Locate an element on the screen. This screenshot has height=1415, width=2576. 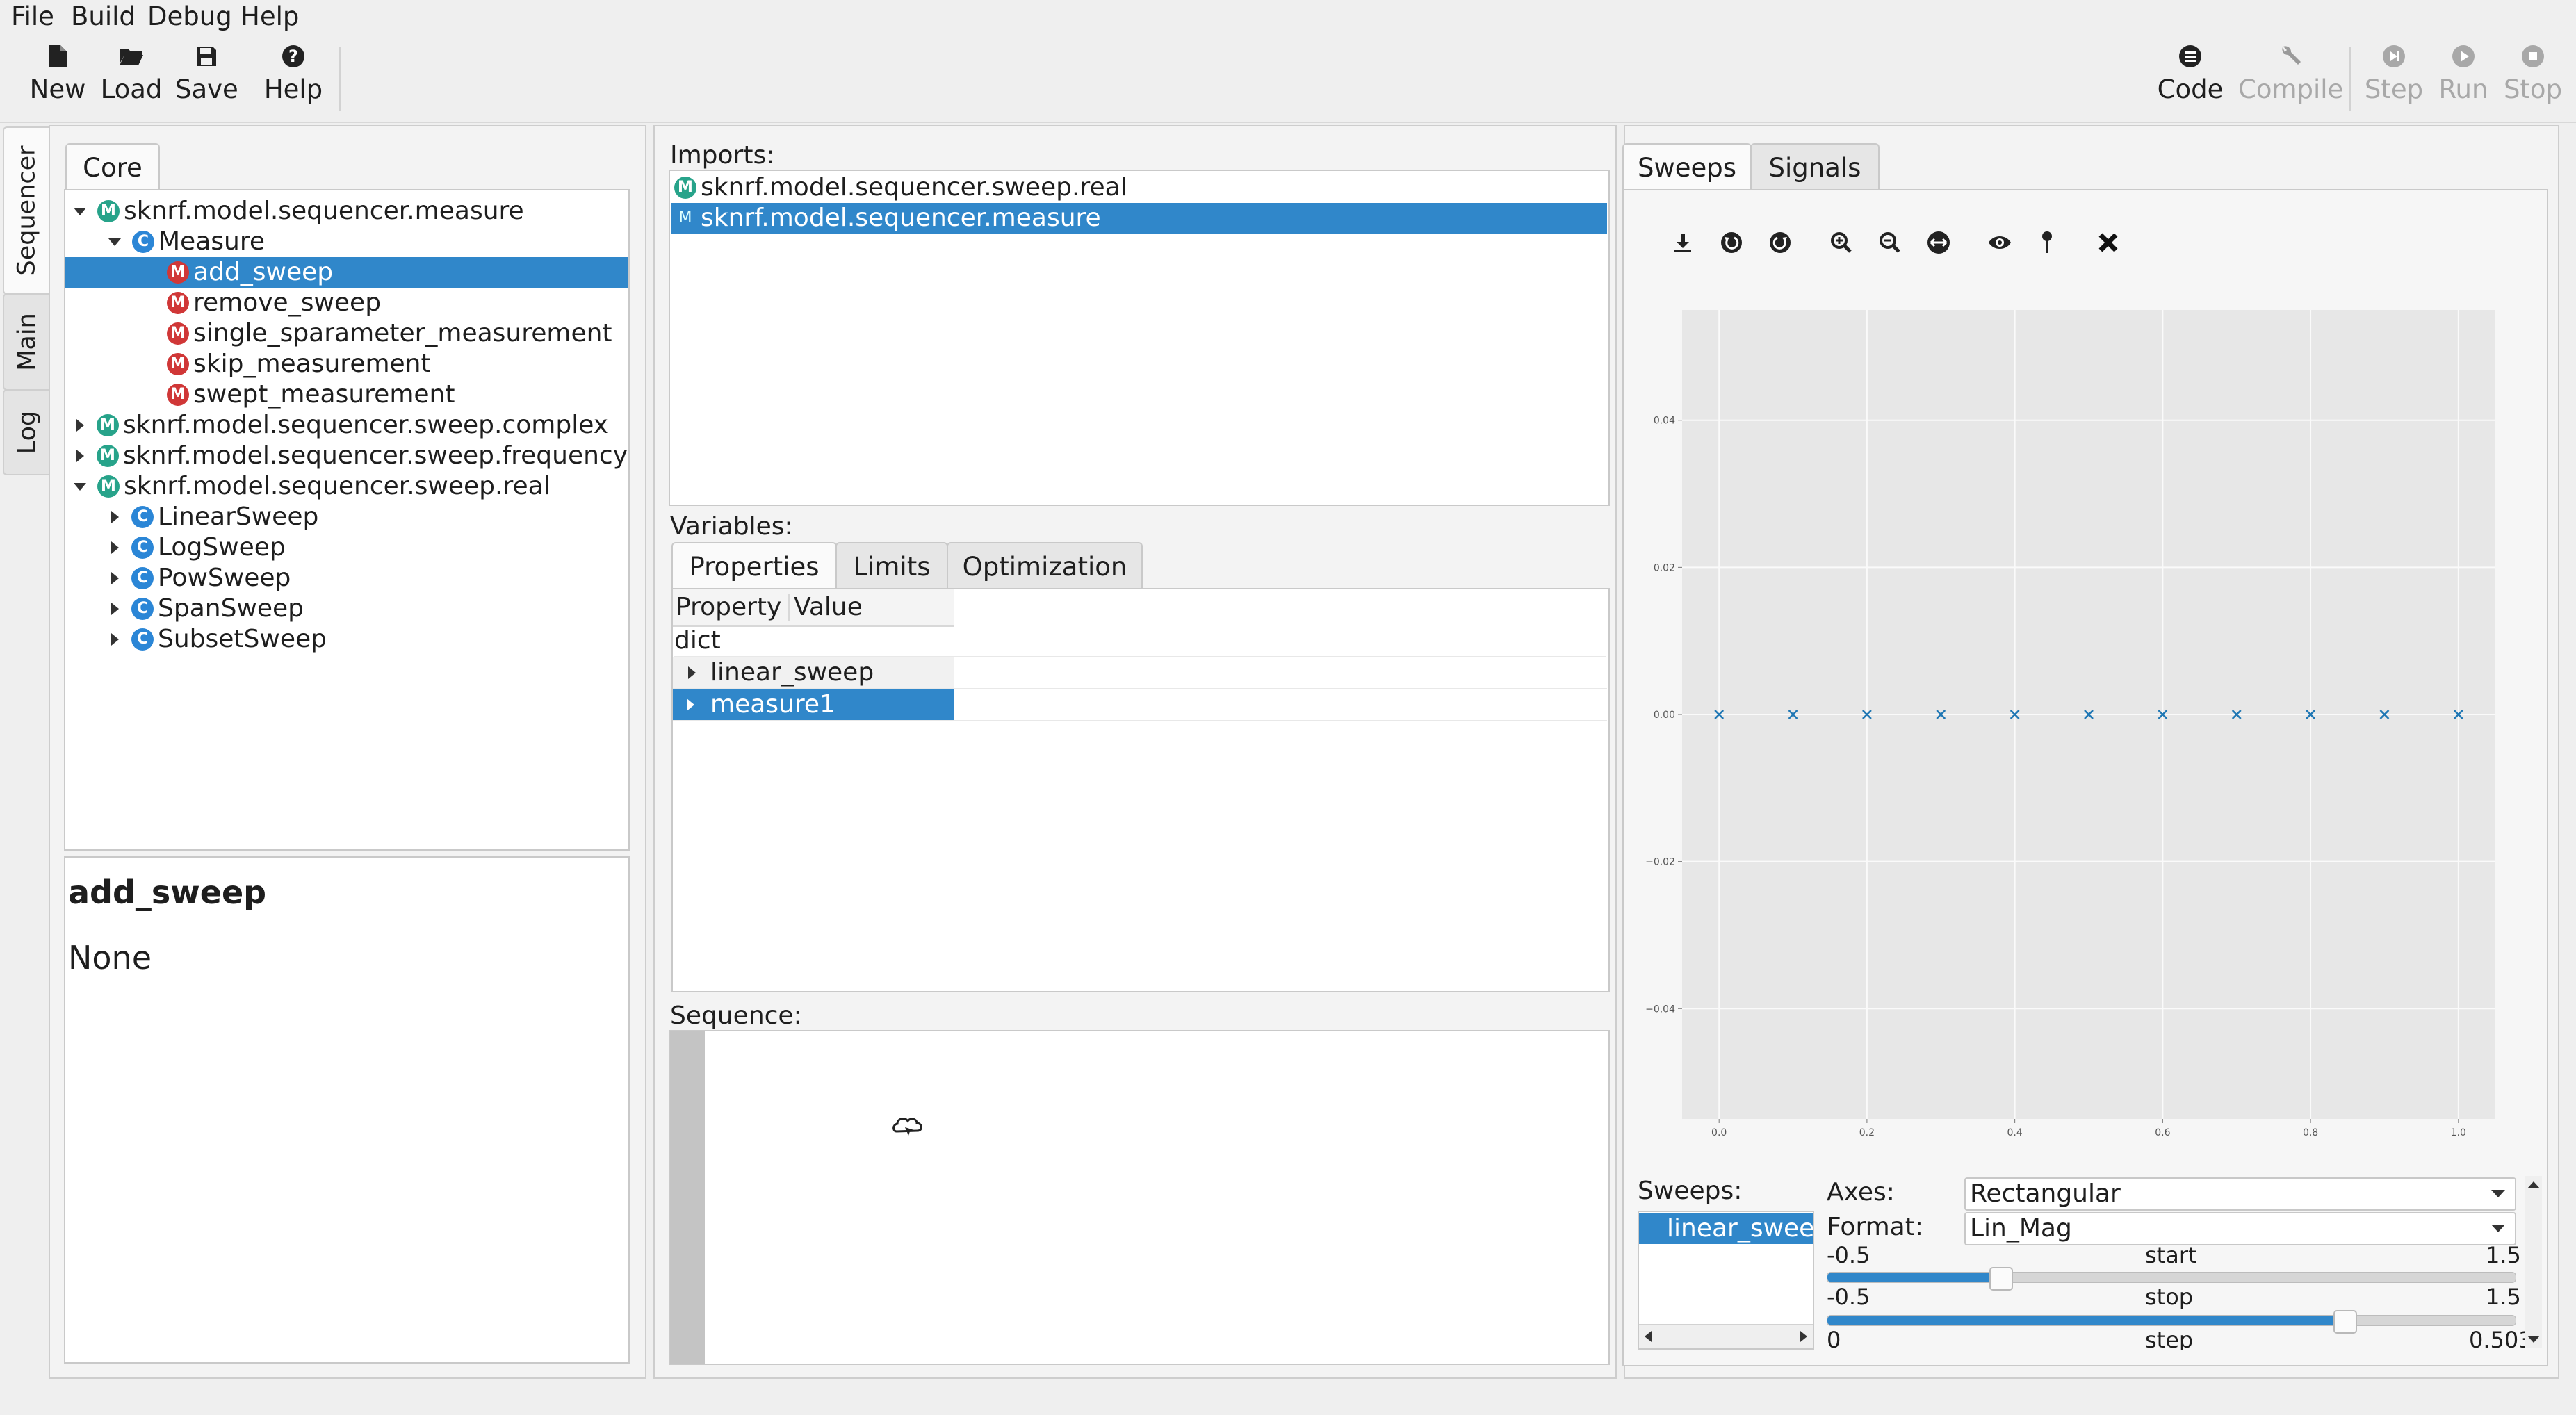
tree-item: Mremove_sweep is located at coordinates (346, 303).